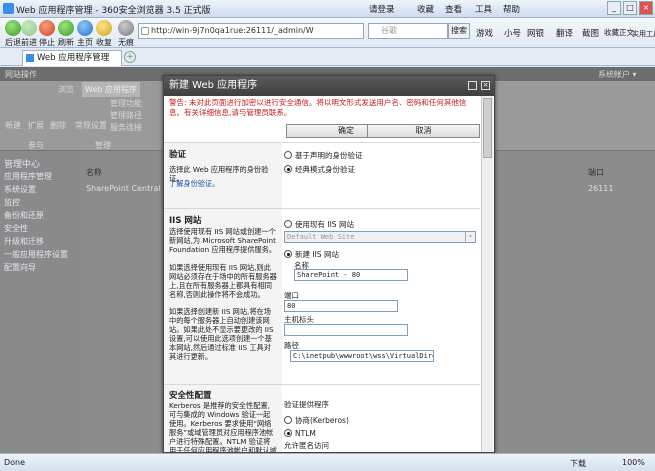  What do you see at coordinates (13, 125) in the screenshot?
I see `ribbon-new: 新建` at bounding box center [13, 125].